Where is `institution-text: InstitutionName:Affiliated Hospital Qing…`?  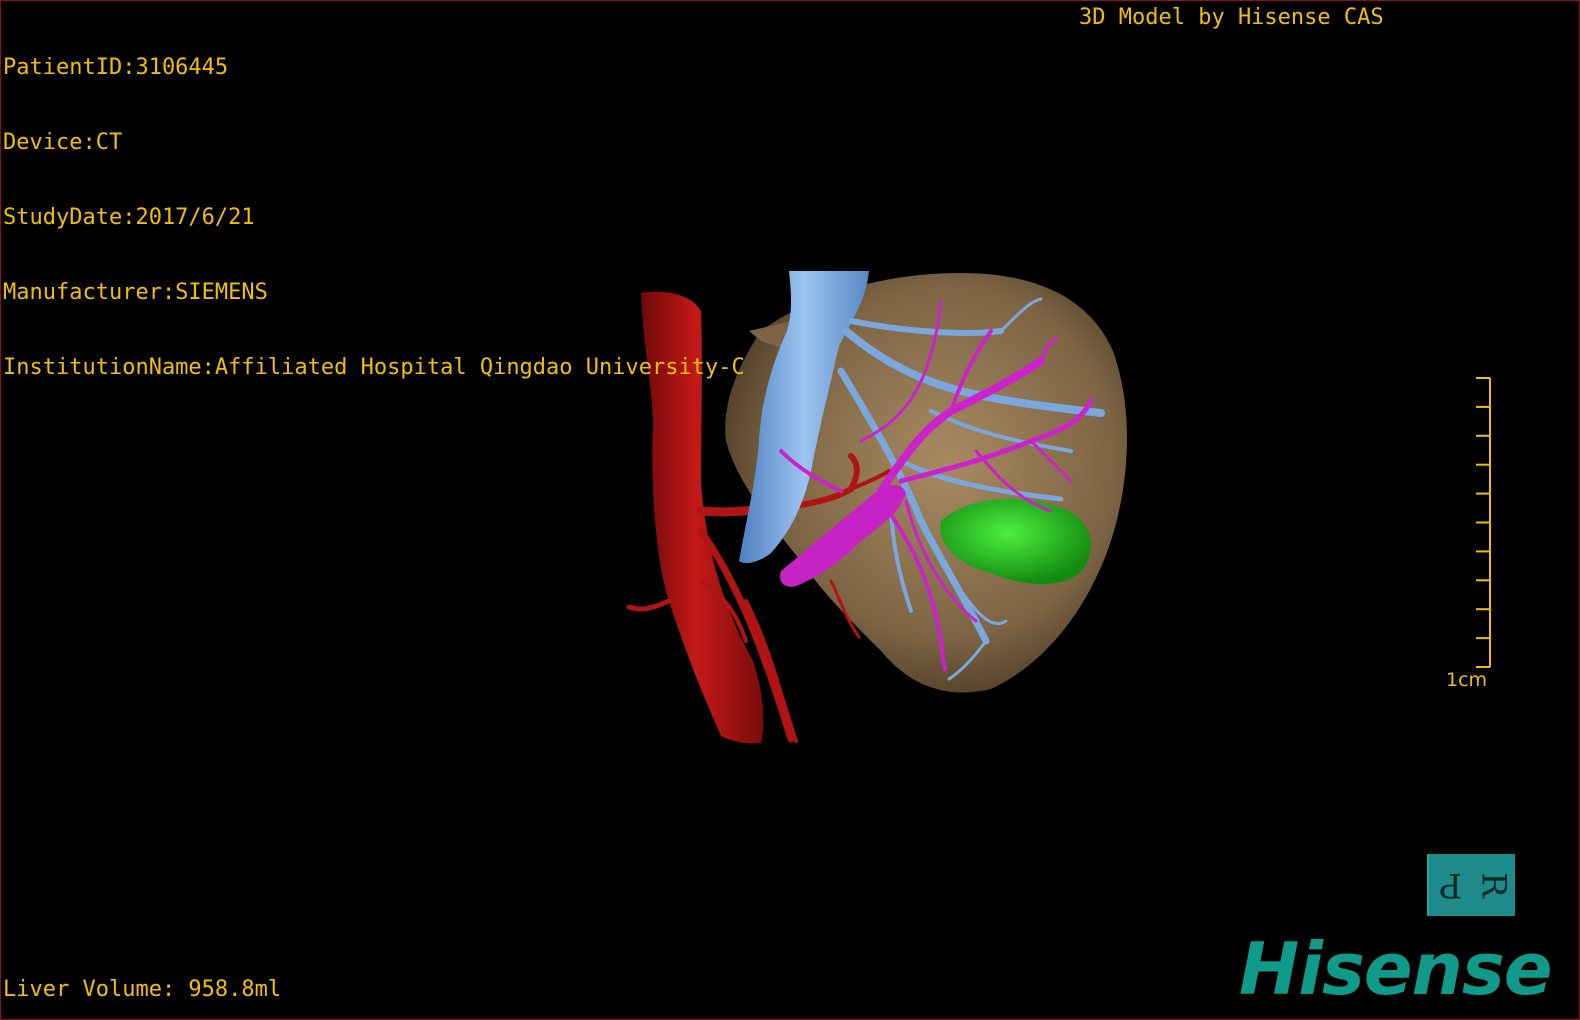 institution-text: InstitutionName:Affiliated Hospital Qing… is located at coordinates (374, 367).